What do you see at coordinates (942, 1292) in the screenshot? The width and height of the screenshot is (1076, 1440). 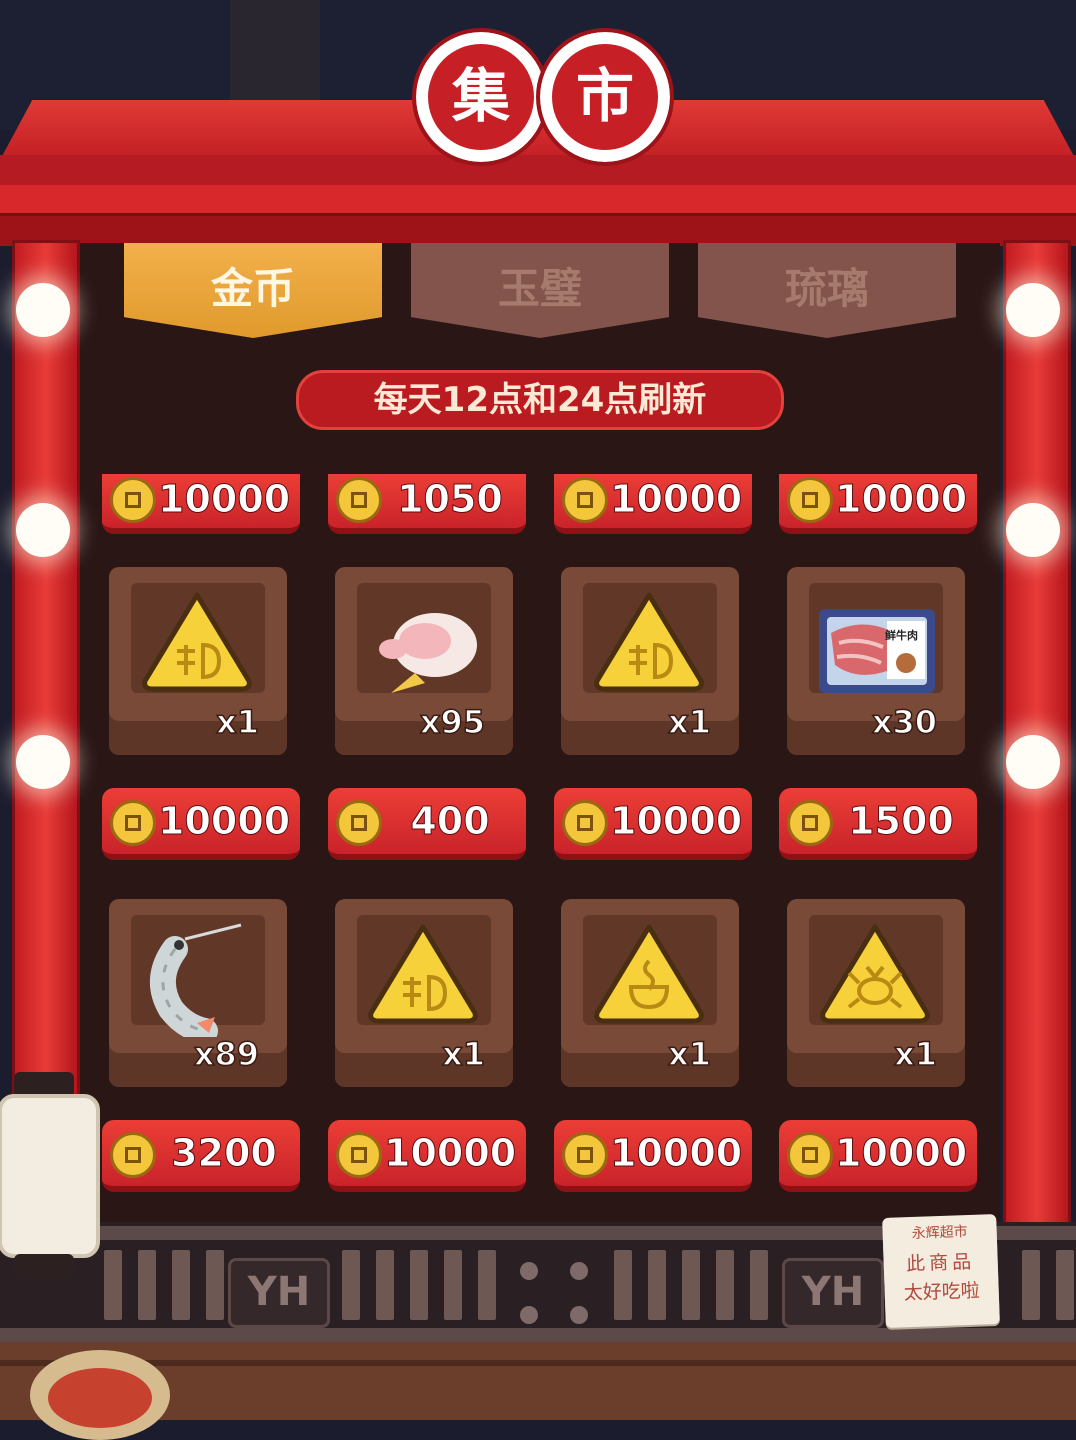 I see `note-line: 太好吃啦` at bounding box center [942, 1292].